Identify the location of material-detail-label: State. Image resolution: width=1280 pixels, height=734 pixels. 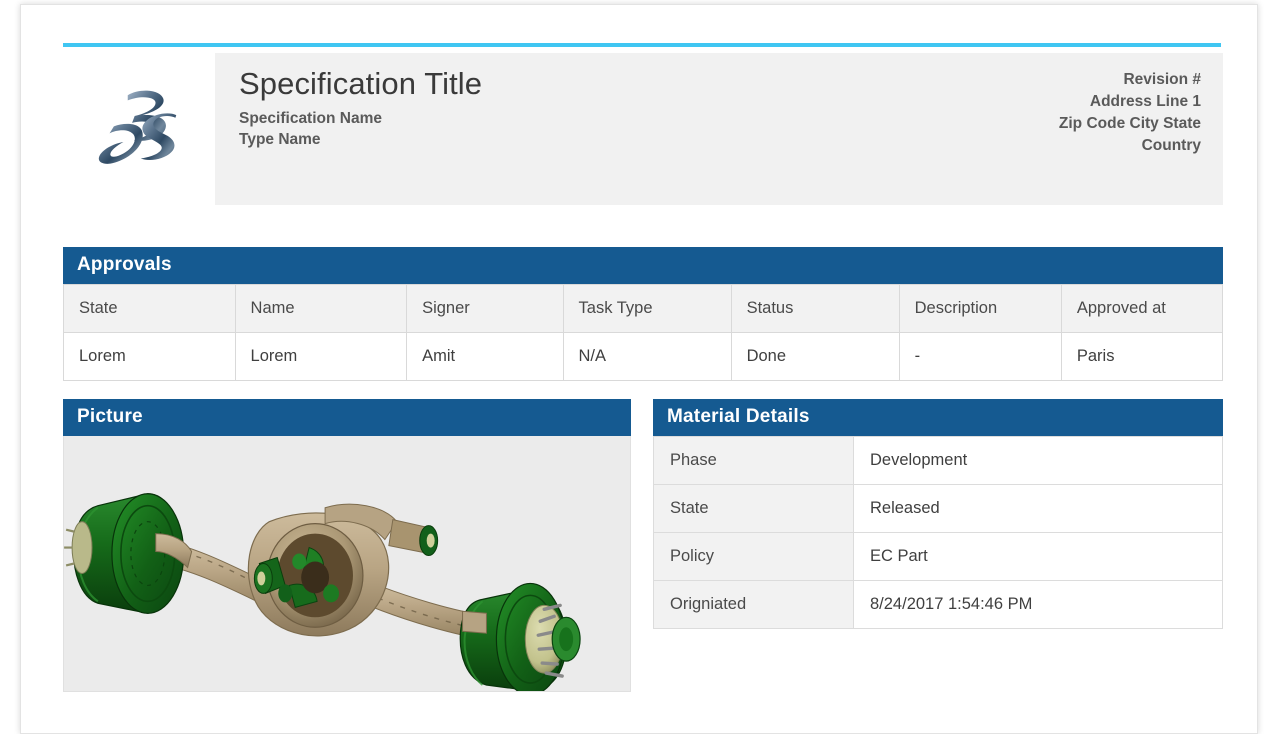
(753, 508).